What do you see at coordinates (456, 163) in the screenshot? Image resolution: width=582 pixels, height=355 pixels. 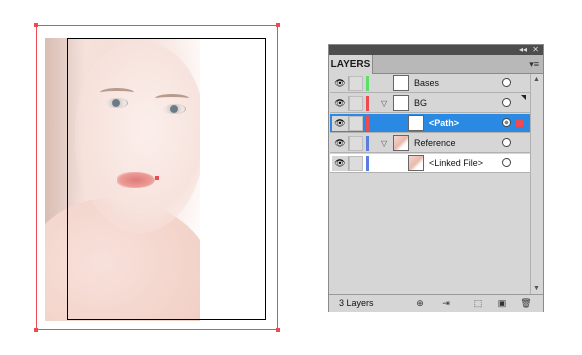 I see `layer-label: <Linked File>` at bounding box center [456, 163].